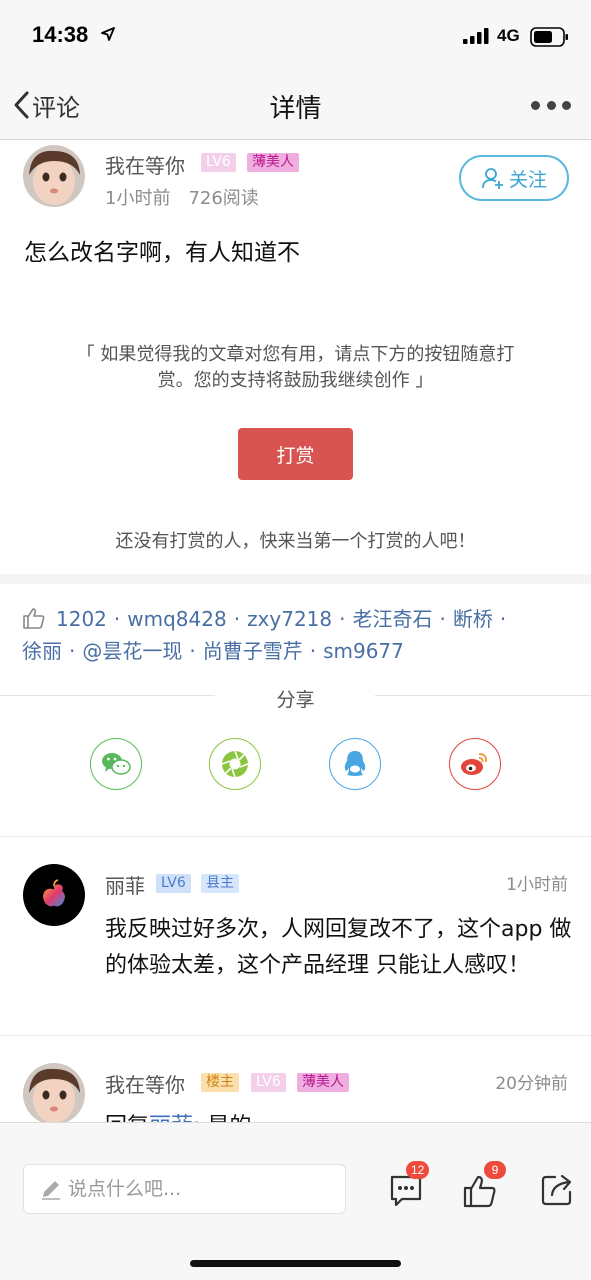 This screenshot has height=1280, width=591. I want to click on share-button, so click(562, 1189).